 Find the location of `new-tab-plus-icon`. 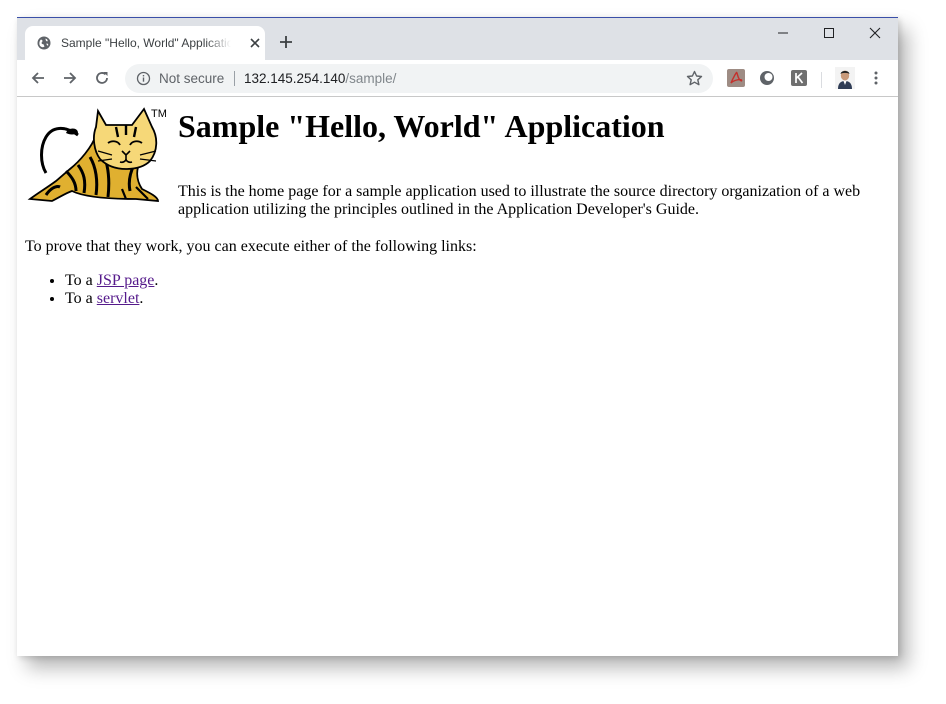

new-tab-plus-icon is located at coordinates (286, 42).